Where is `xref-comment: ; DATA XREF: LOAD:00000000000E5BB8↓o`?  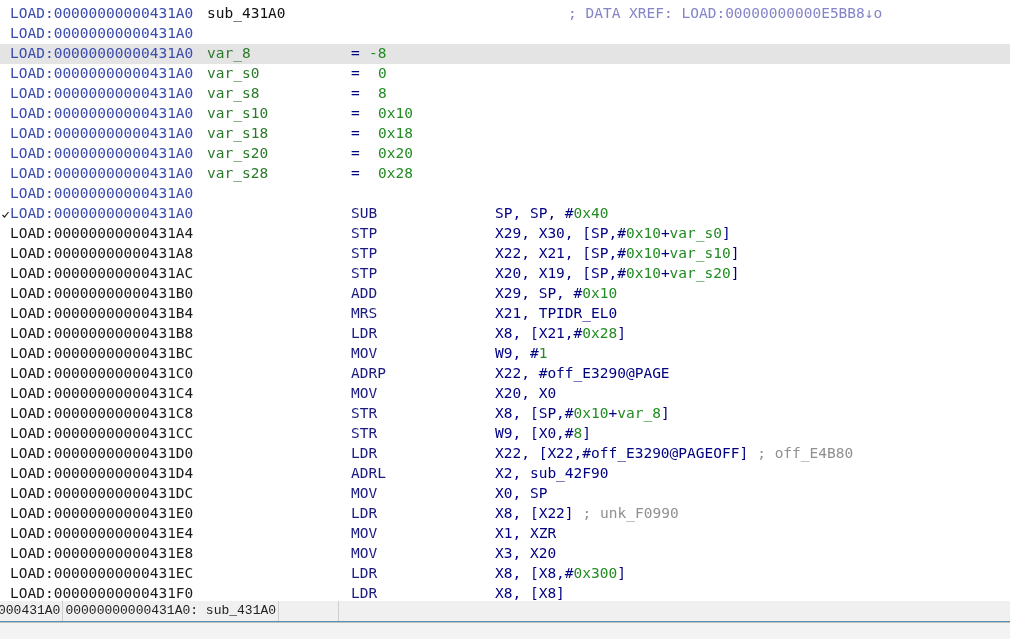
xref-comment: ; DATA XREF: LOAD:00000000000E5BB8↓o is located at coordinates (725, 14).